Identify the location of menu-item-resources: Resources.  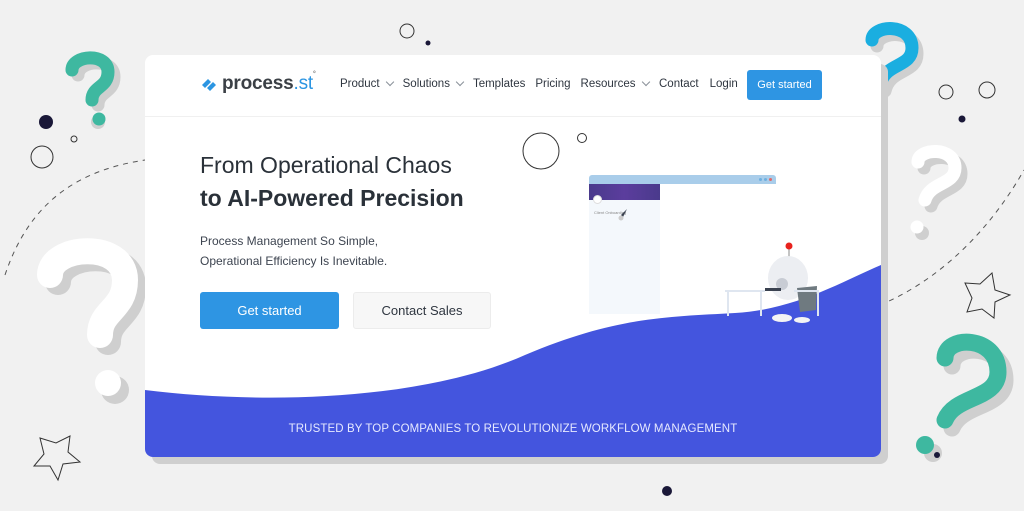
(615, 83).